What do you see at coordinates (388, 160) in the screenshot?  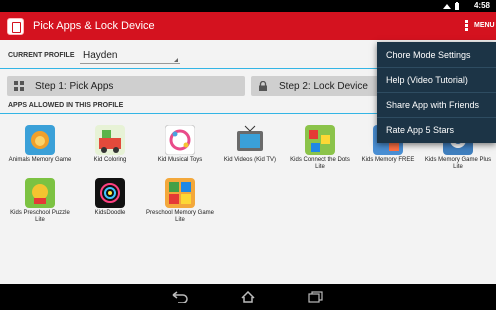 I see `app-name: Kids Memory FREE` at bounding box center [388, 160].